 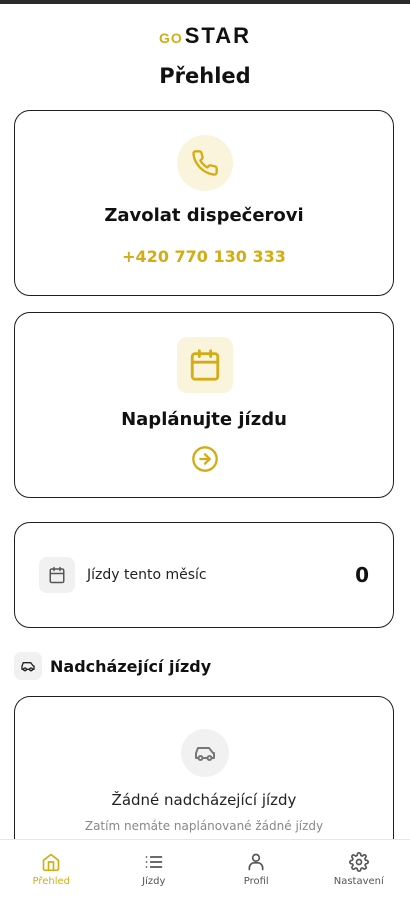 What do you see at coordinates (51, 881) in the screenshot?
I see `nav-label: Přehled` at bounding box center [51, 881].